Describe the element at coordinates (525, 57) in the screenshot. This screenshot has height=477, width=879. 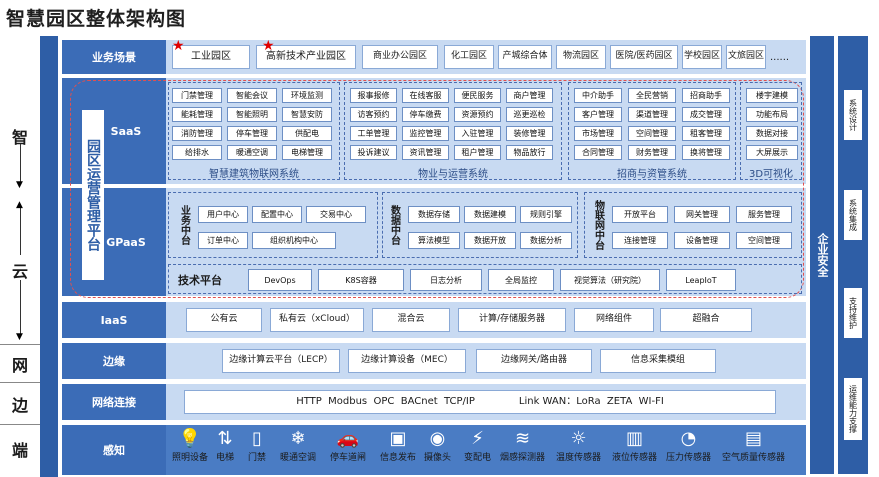
I see `scene-complex: 产城综合体` at that location.